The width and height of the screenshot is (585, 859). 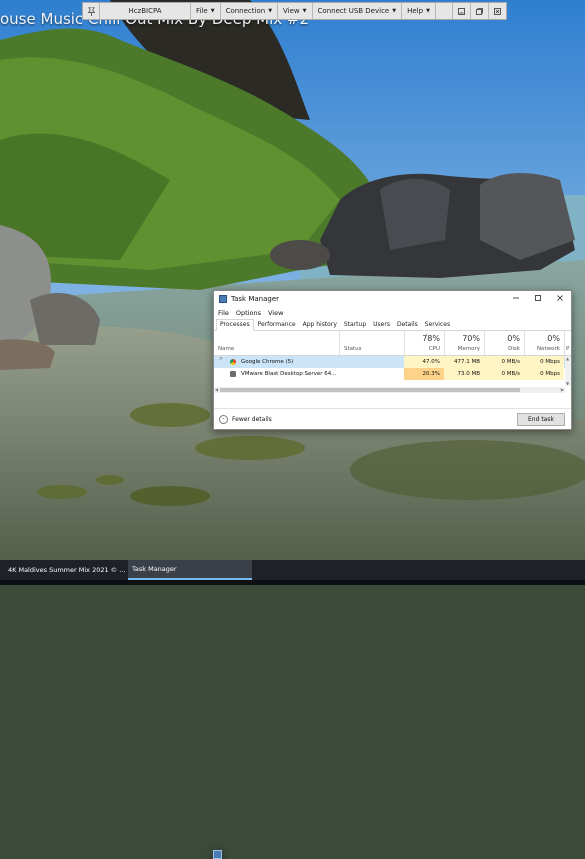 I want to click on menu-label: Help, so click(x=415, y=11).